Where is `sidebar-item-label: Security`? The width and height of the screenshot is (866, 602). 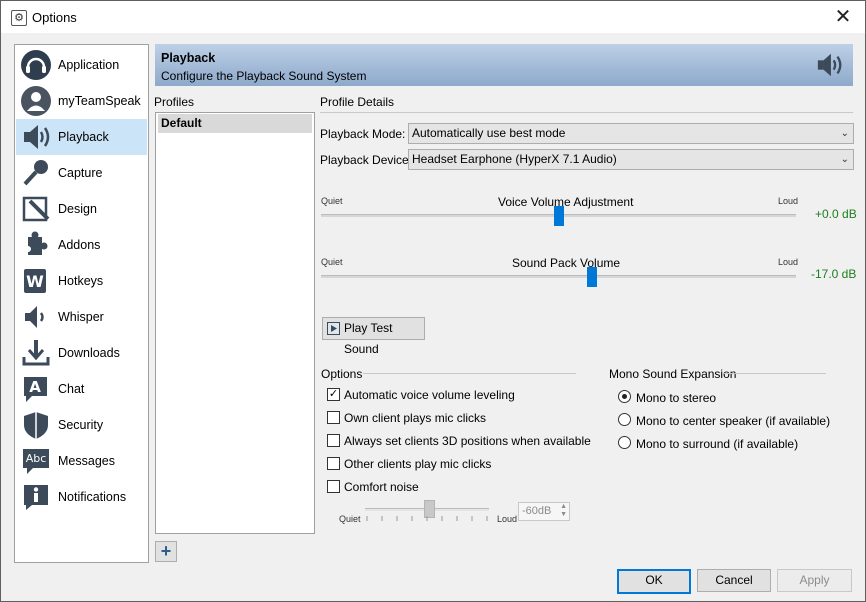 sidebar-item-label: Security is located at coordinates (81, 425).